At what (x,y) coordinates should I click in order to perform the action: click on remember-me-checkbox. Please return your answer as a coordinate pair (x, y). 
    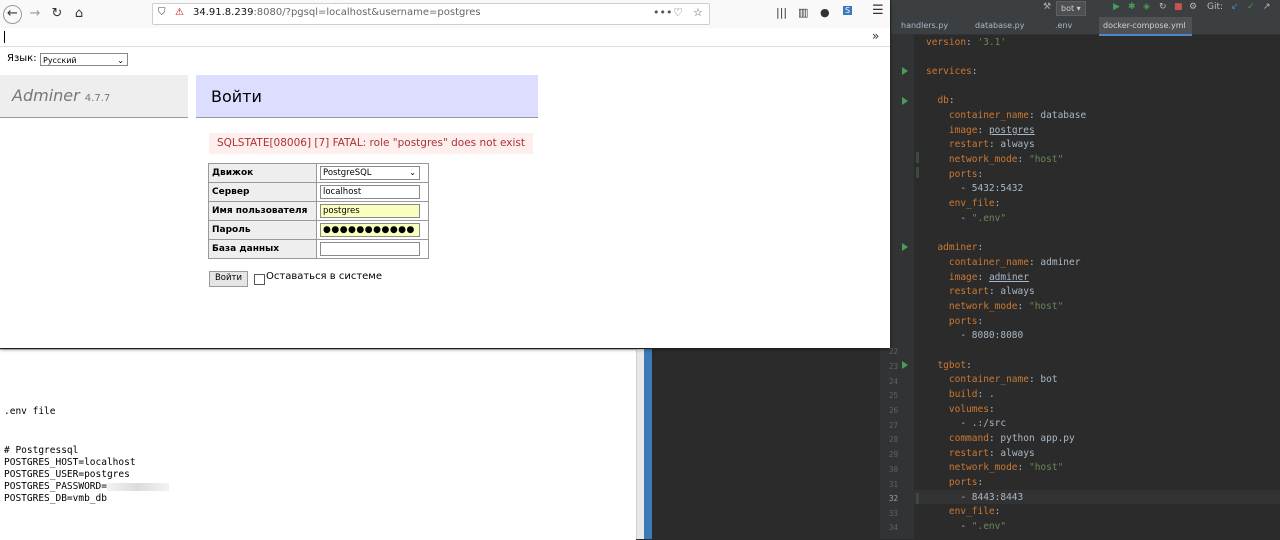
    Looking at the image, I should click on (259, 279).